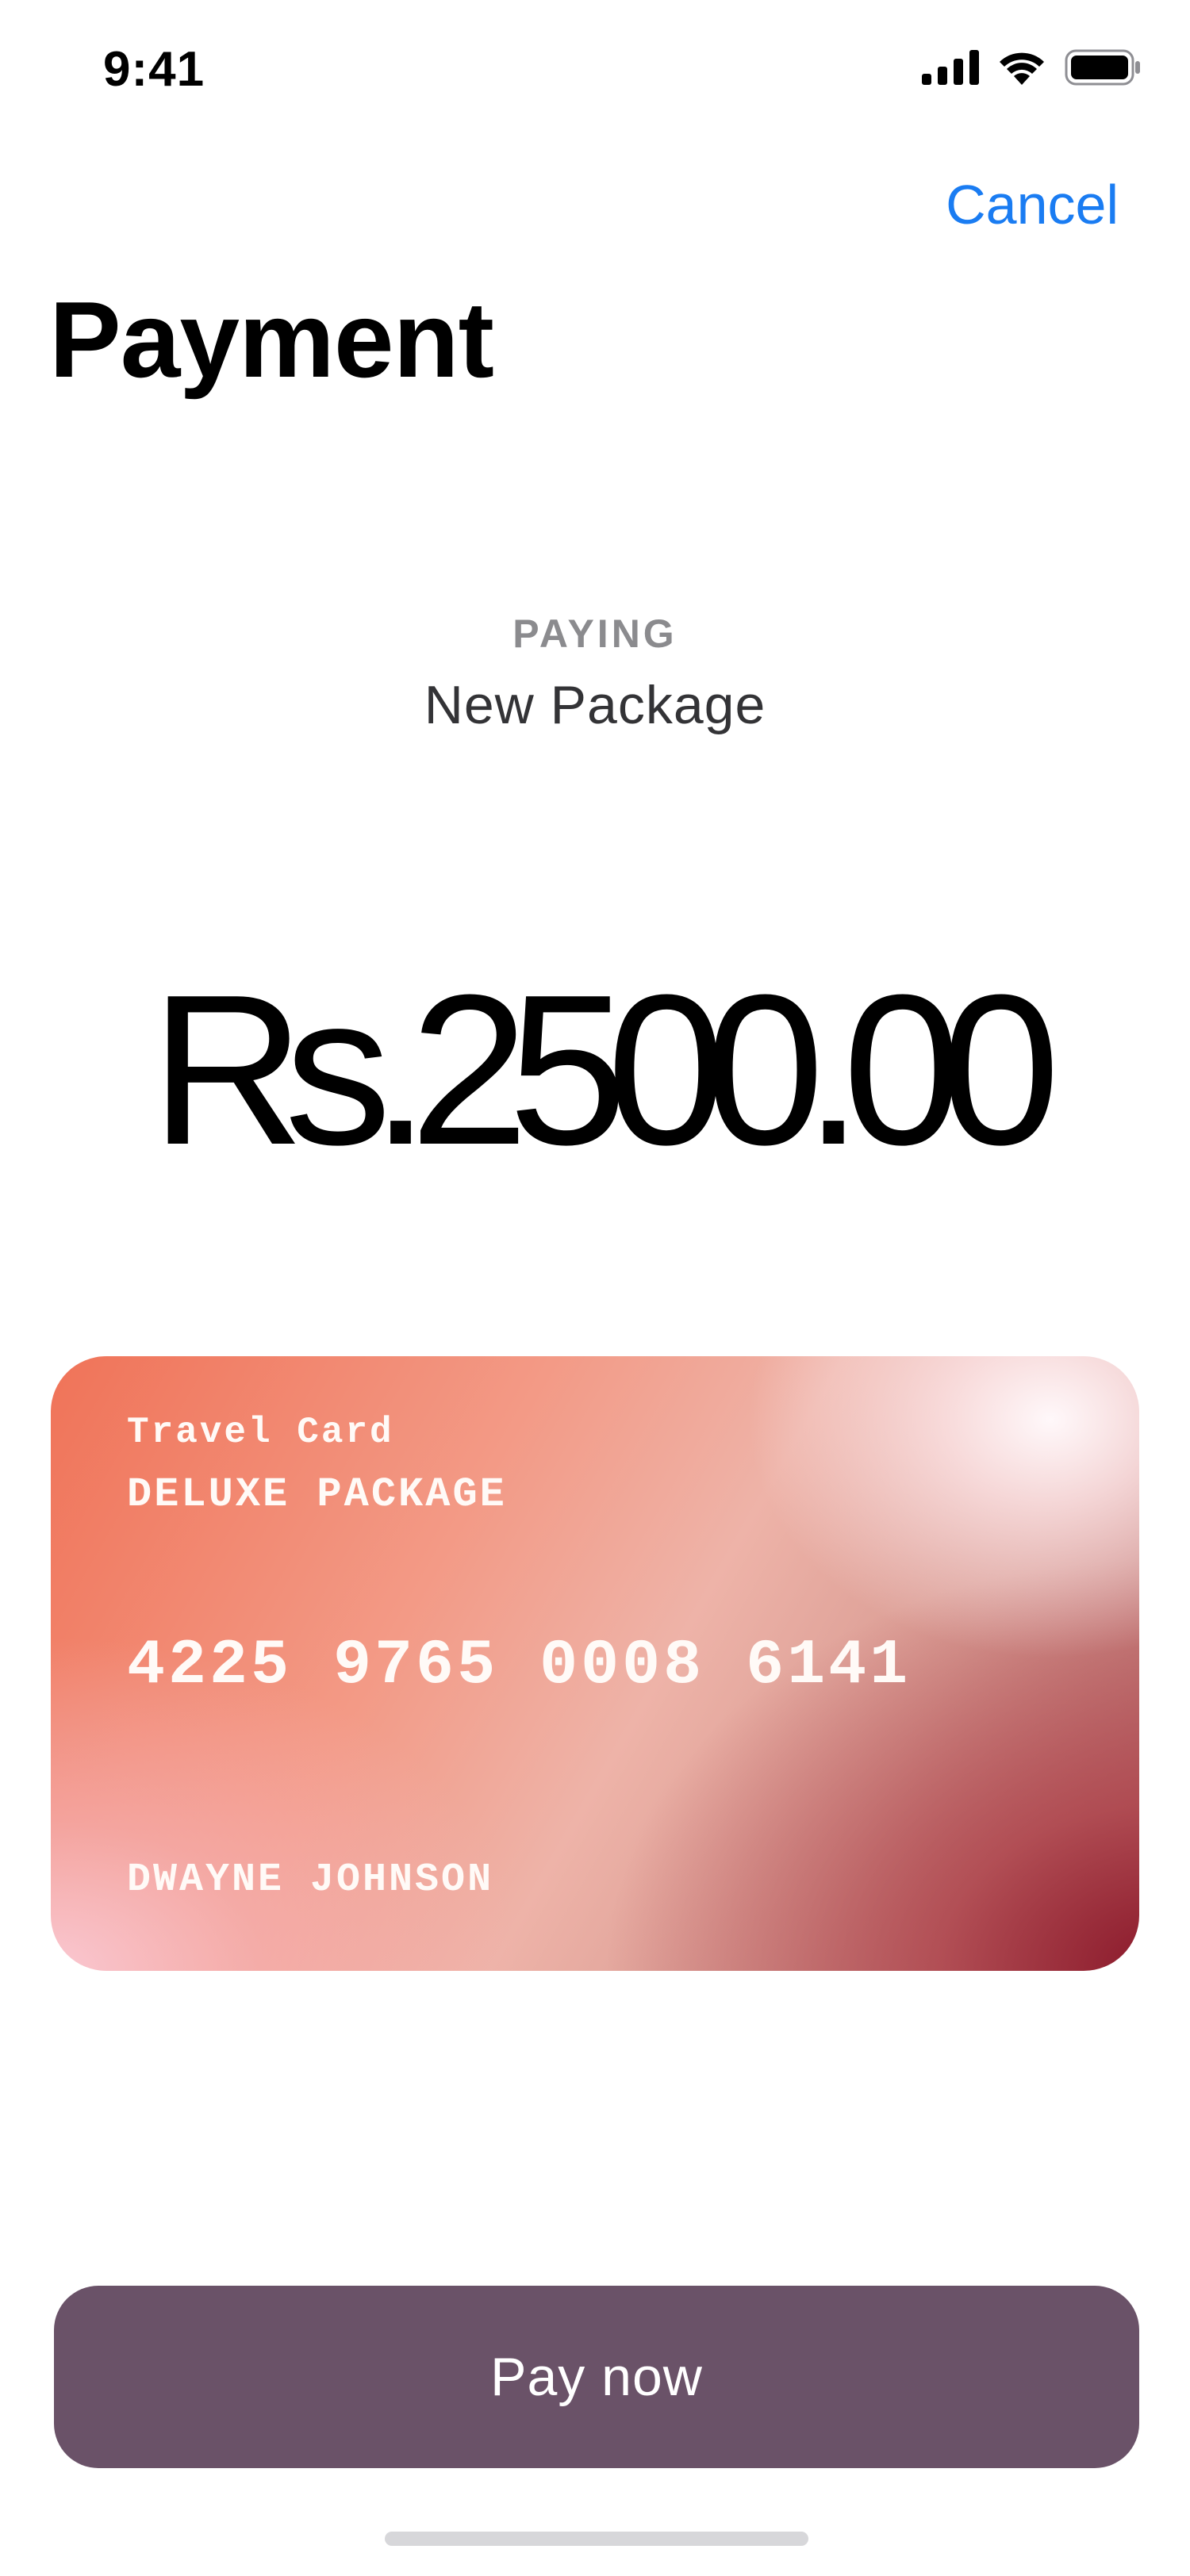  I want to click on status-icons, so click(1031, 68).